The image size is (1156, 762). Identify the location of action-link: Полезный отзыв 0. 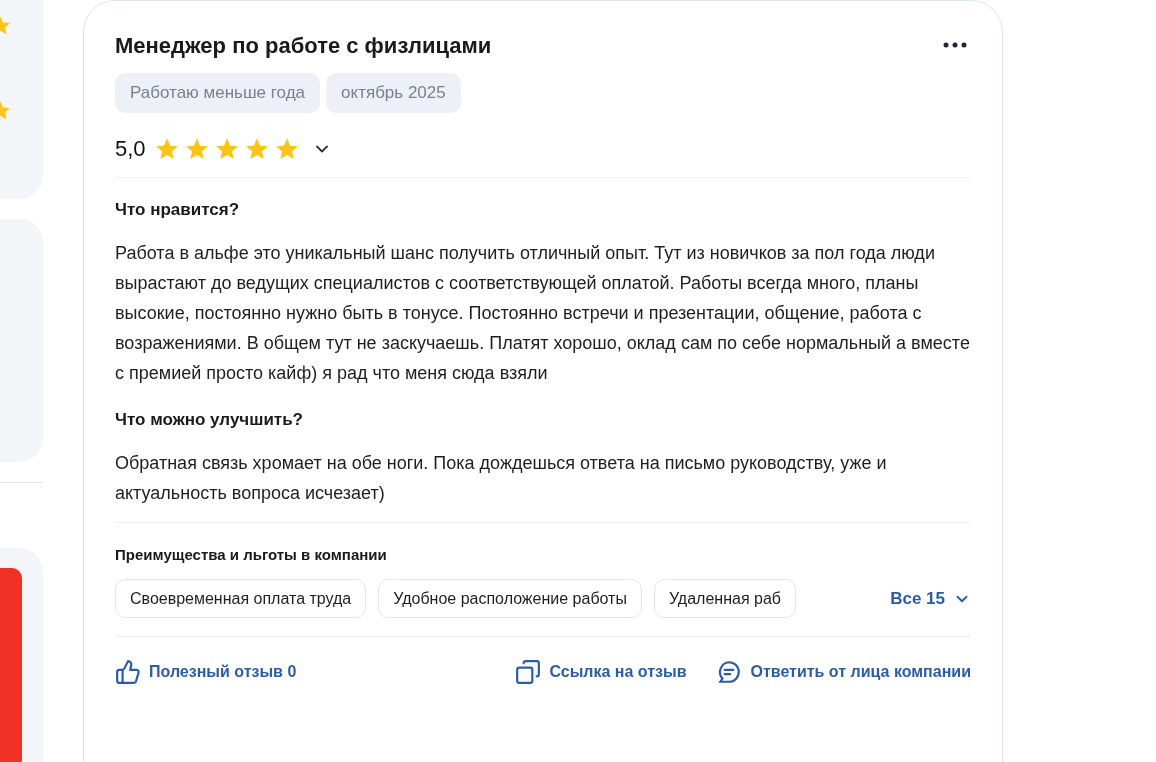
(206, 672).